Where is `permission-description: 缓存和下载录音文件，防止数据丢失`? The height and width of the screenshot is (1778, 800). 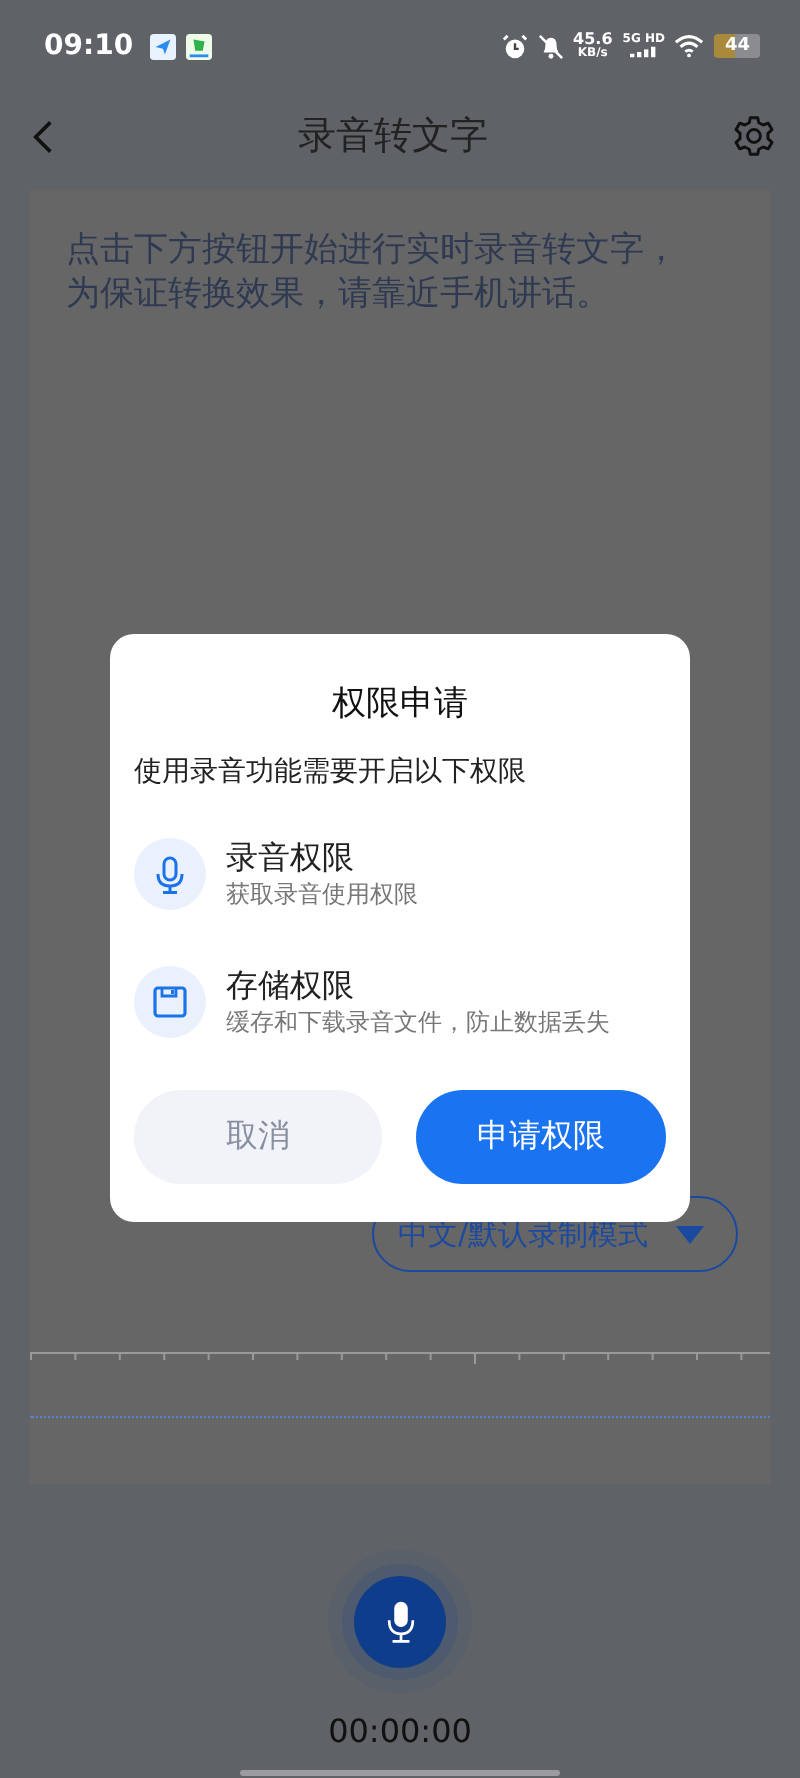 permission-description: 缓存和下载录音文件，防止数据丢失 is located at coordinates (418, 1022).